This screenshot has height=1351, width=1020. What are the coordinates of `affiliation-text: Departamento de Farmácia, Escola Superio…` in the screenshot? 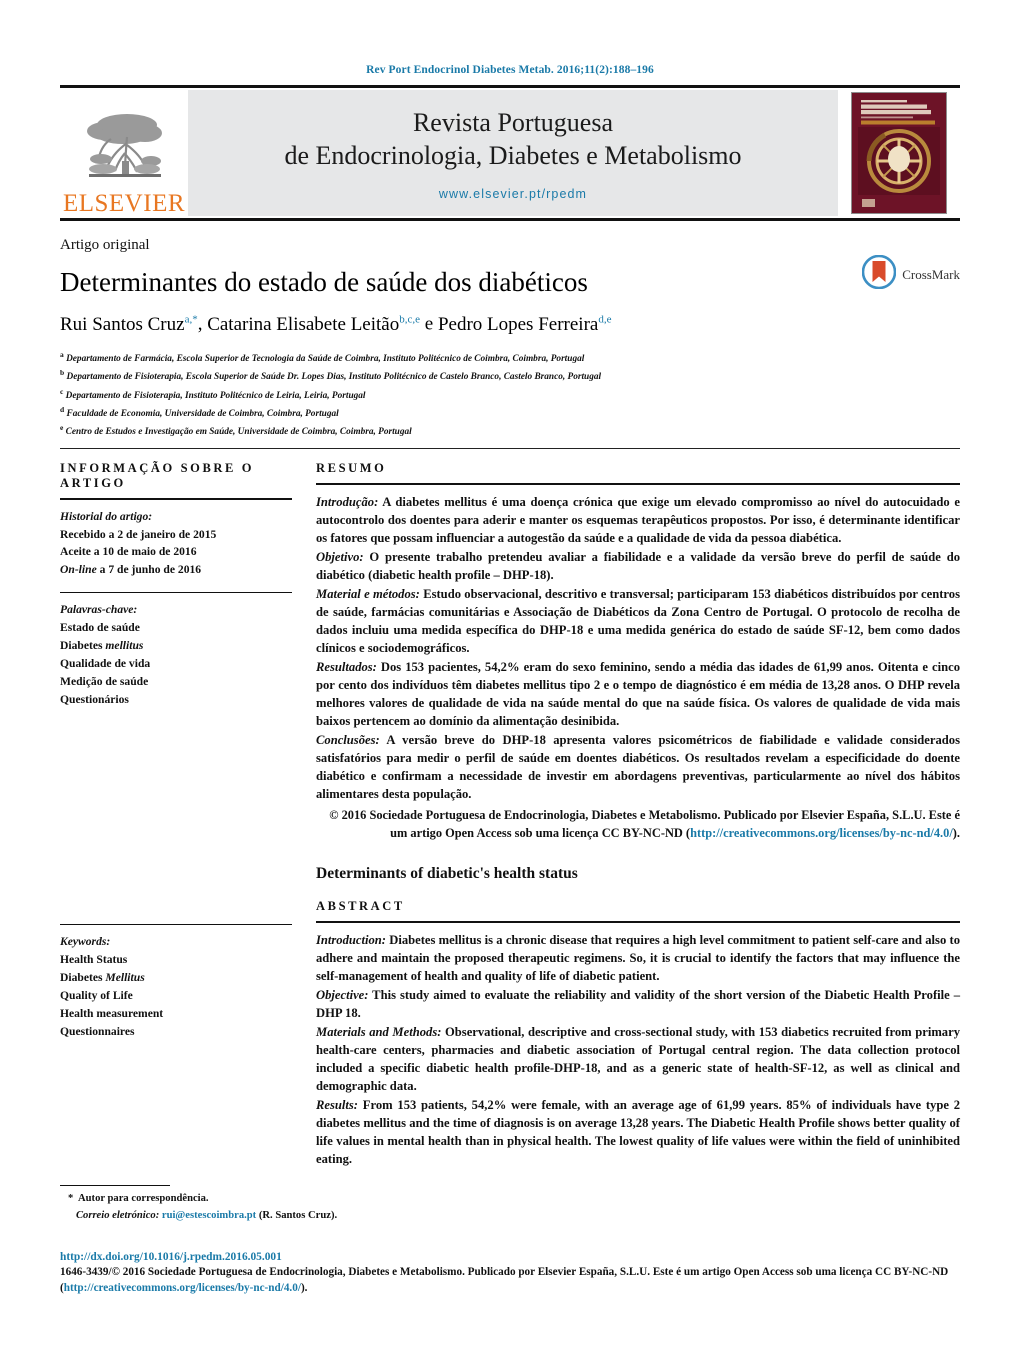 It's located at (325, 359).